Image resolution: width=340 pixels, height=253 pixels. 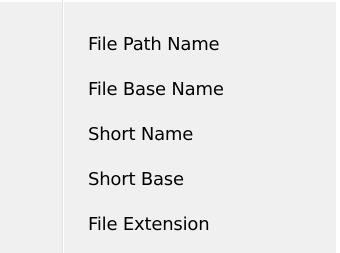 What do you see at coordinates (154, 44) in the screenshot?
I see `menu-item-label: File Path Name` at bounding box center [154, 44].